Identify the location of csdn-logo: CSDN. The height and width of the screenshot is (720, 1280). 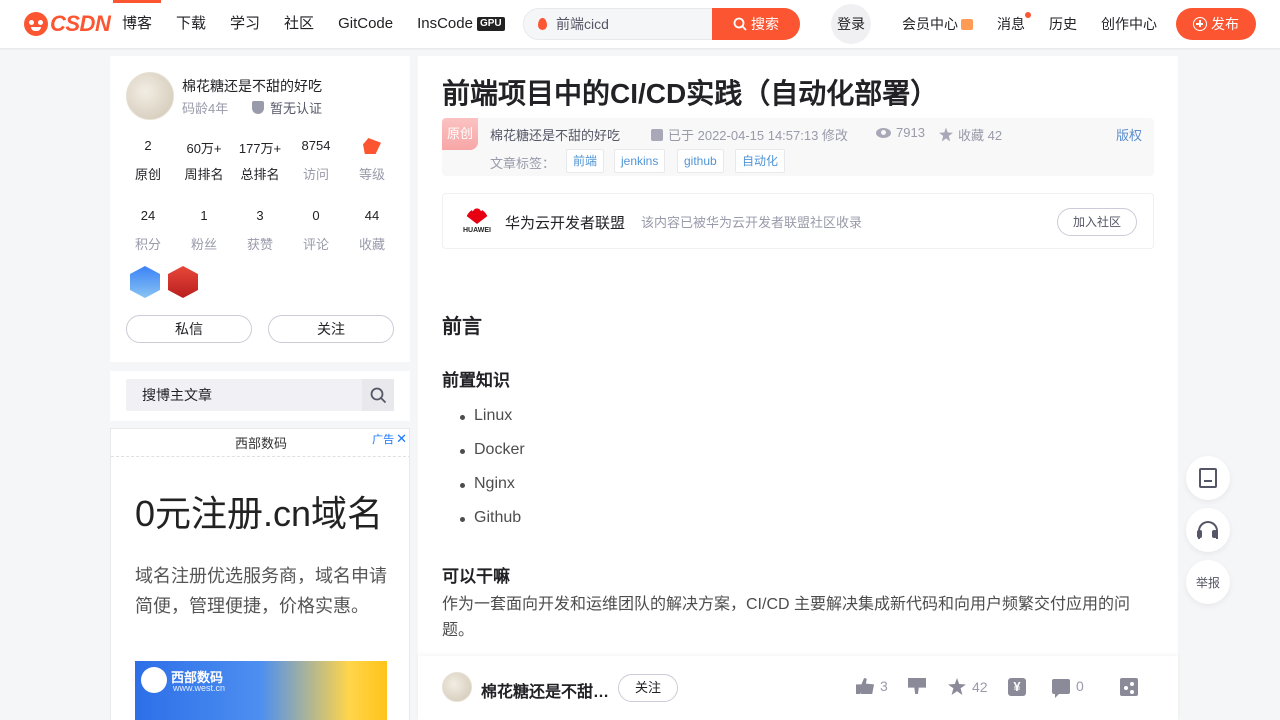
(67, 24).